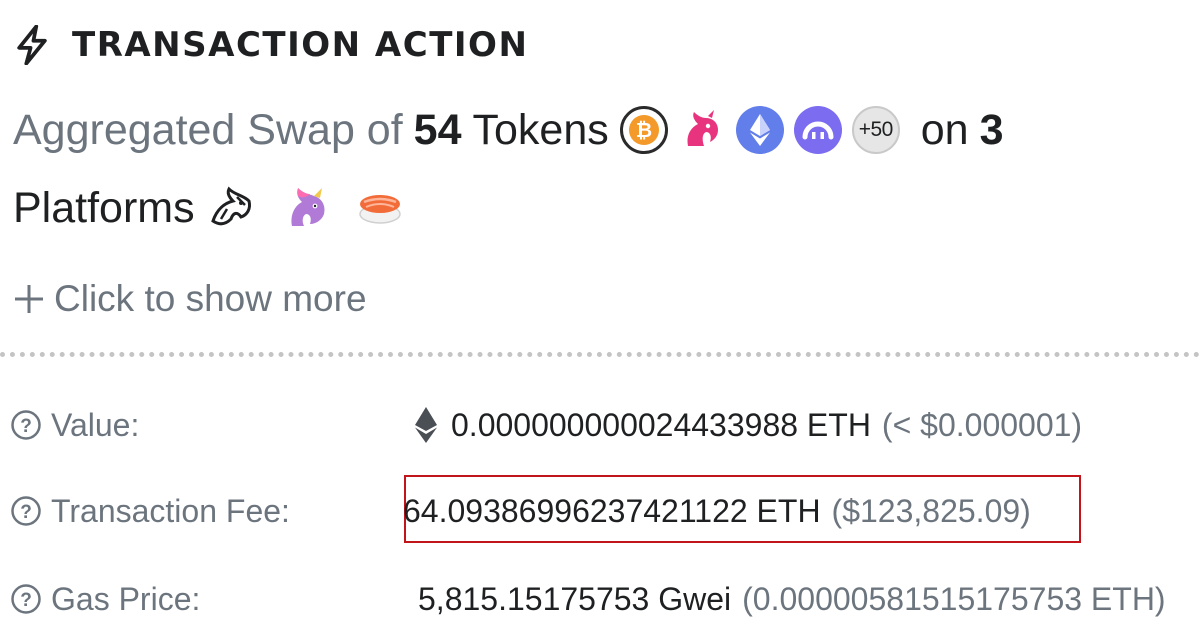 This screenshot has width=1200, height=628. What do you see at coordinates (944, 130) in the screenshot?
I see `on-word: on` at bounding box center [944, 130].